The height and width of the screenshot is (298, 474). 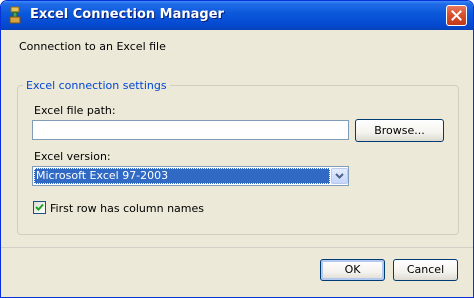 I want to click on version-label: Excel version:, so click(x=72, y=156).